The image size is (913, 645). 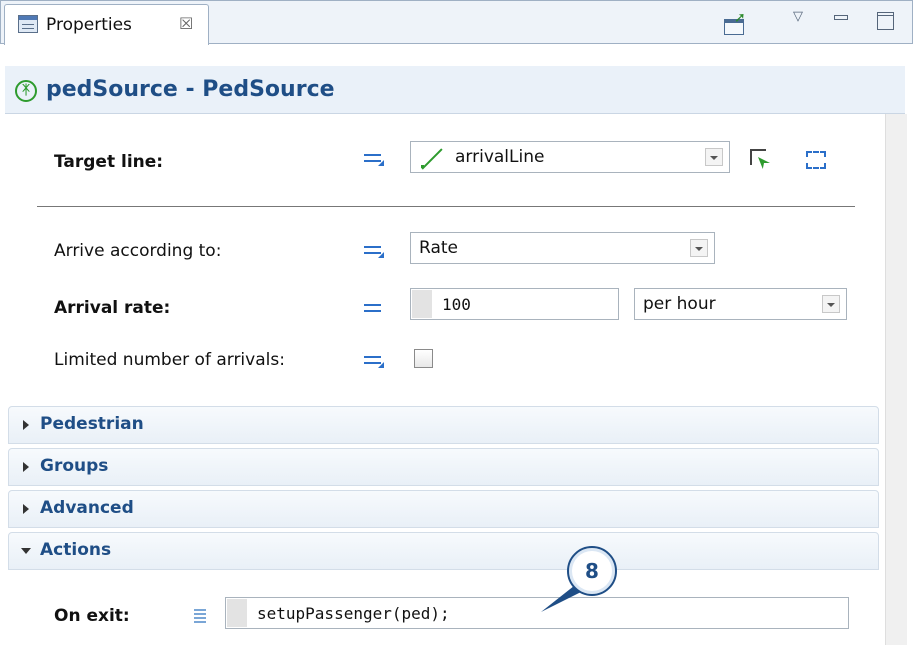 What do you see at coordinates (455, 90) in the screenshot?
I see `properties-header: ᛡ pedSource - PedSource` at bounding box center [455, 90].